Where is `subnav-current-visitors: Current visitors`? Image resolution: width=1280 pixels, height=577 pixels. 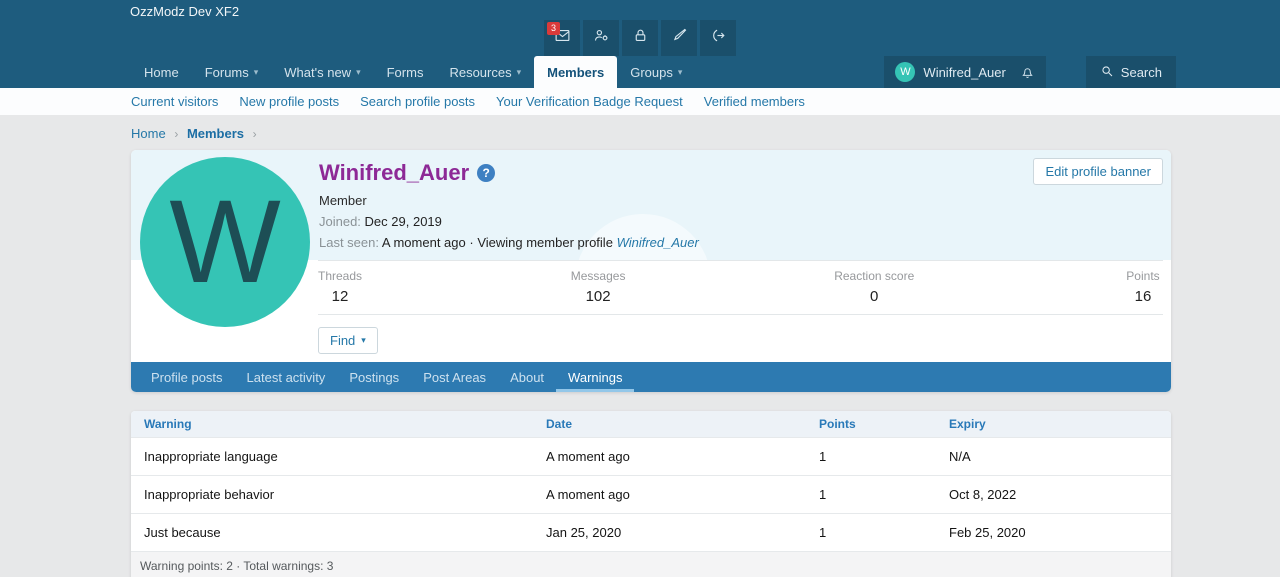
subnav-current-visitors: Current visitors is located at coordinates (174, 101).